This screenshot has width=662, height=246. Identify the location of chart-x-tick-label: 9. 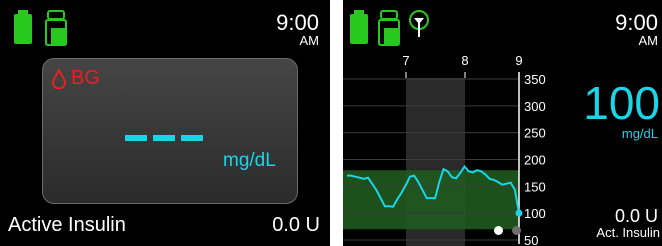
(518, 60).